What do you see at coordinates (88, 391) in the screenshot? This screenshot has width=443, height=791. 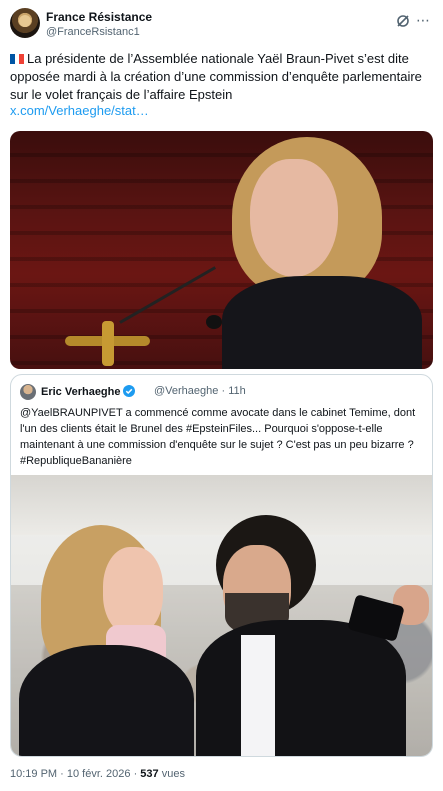 I see `quoted-author-name: Eric Verhaeghe` at bounding box center [88, 391].